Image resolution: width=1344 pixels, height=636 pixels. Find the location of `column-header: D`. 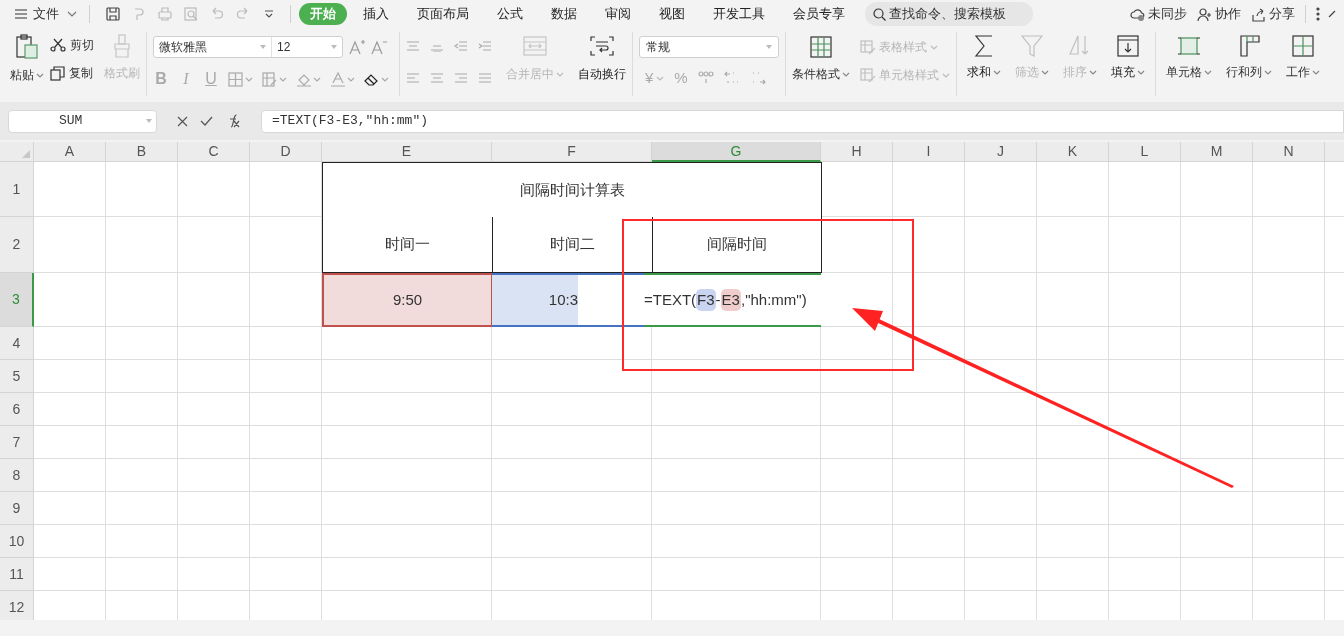

column-header: D is located at coordinates (286, 152).